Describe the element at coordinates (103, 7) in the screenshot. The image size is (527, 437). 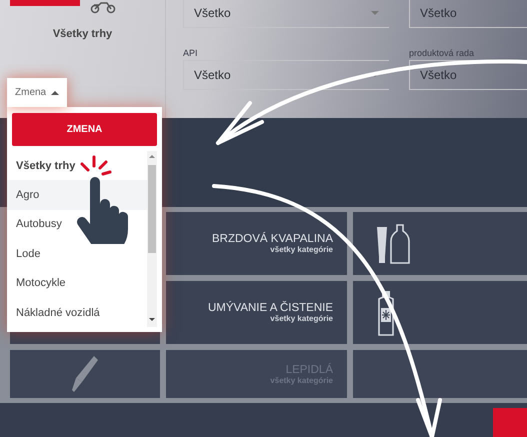
I see `motorcycle-icon` at that location.